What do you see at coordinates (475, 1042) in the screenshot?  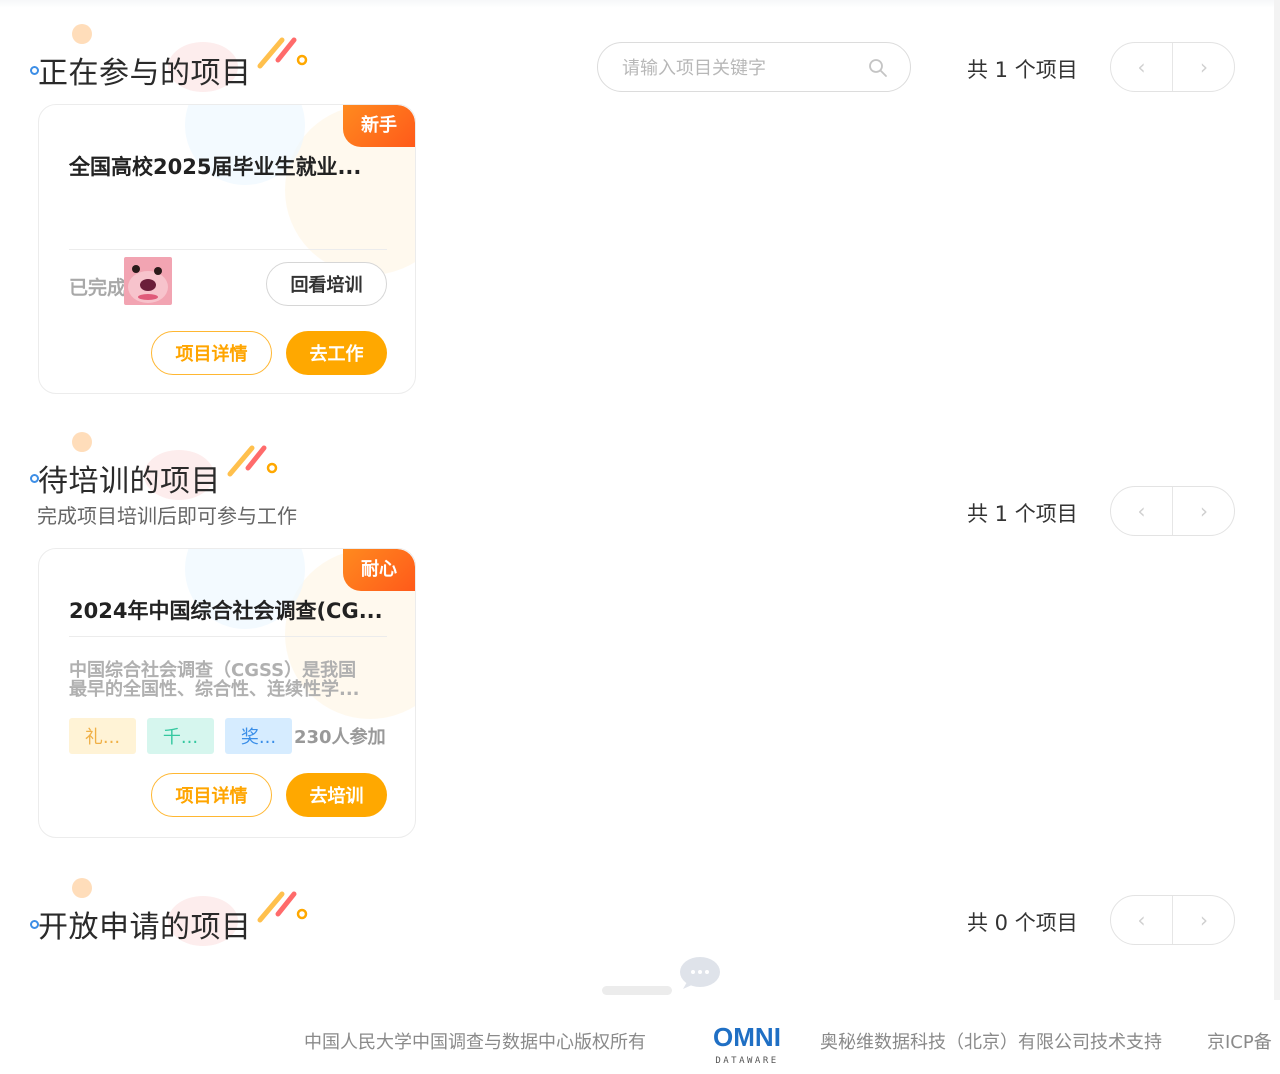 I see `copyright-text: 中国人民大学中国调查与数据中心版权所有` at bounding box center [475, 1042].